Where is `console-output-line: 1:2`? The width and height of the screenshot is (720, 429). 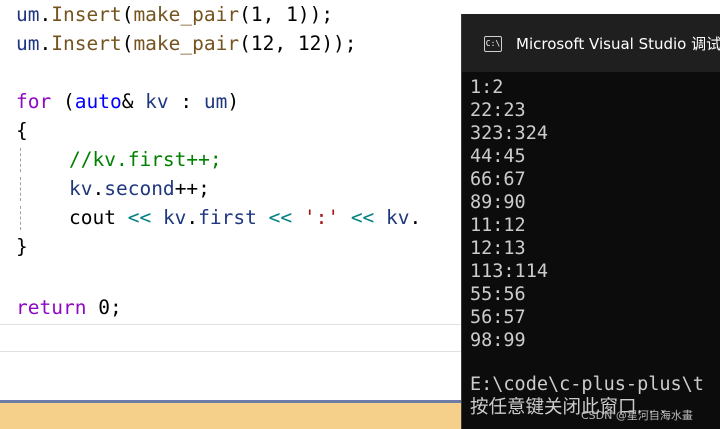 console-output-line: 1:2 is located at coordinates (487, 87).